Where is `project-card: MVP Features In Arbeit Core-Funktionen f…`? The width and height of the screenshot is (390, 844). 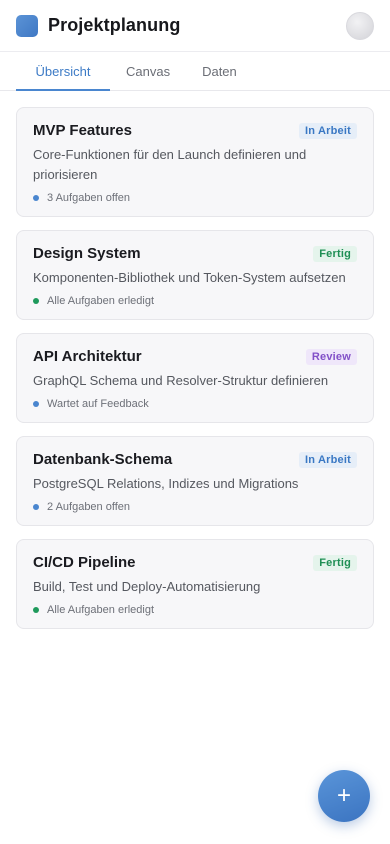 project-card: MVP Features In Arbeit Core-Funktionen f… is located at coordinates (195, 162).